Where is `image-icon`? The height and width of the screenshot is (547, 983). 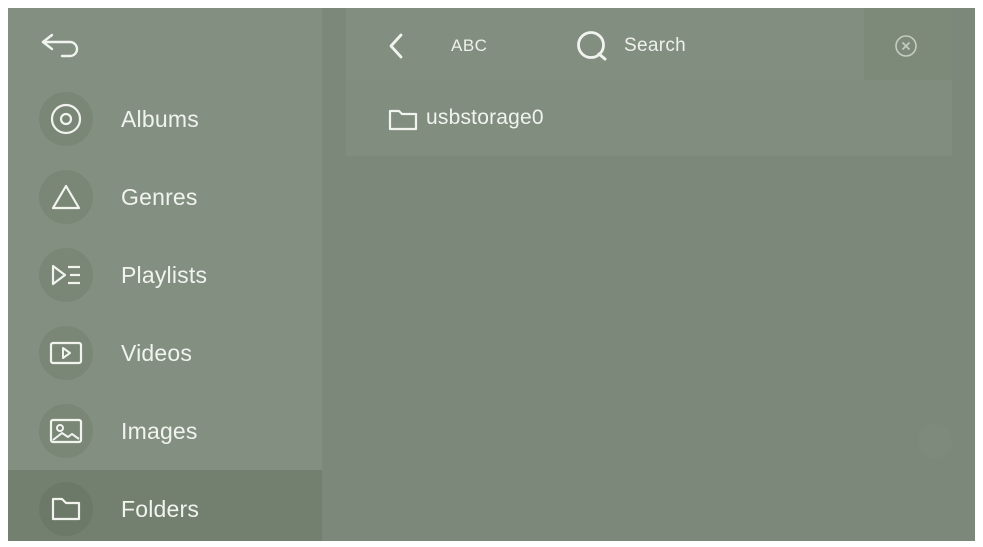 image-icon is located at coordinates (66, 431).